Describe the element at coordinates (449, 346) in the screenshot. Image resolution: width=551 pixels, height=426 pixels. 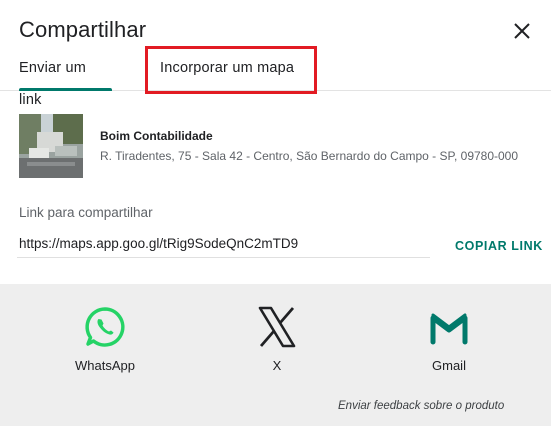
I see `share-gmail-button: Gmail` at that location.